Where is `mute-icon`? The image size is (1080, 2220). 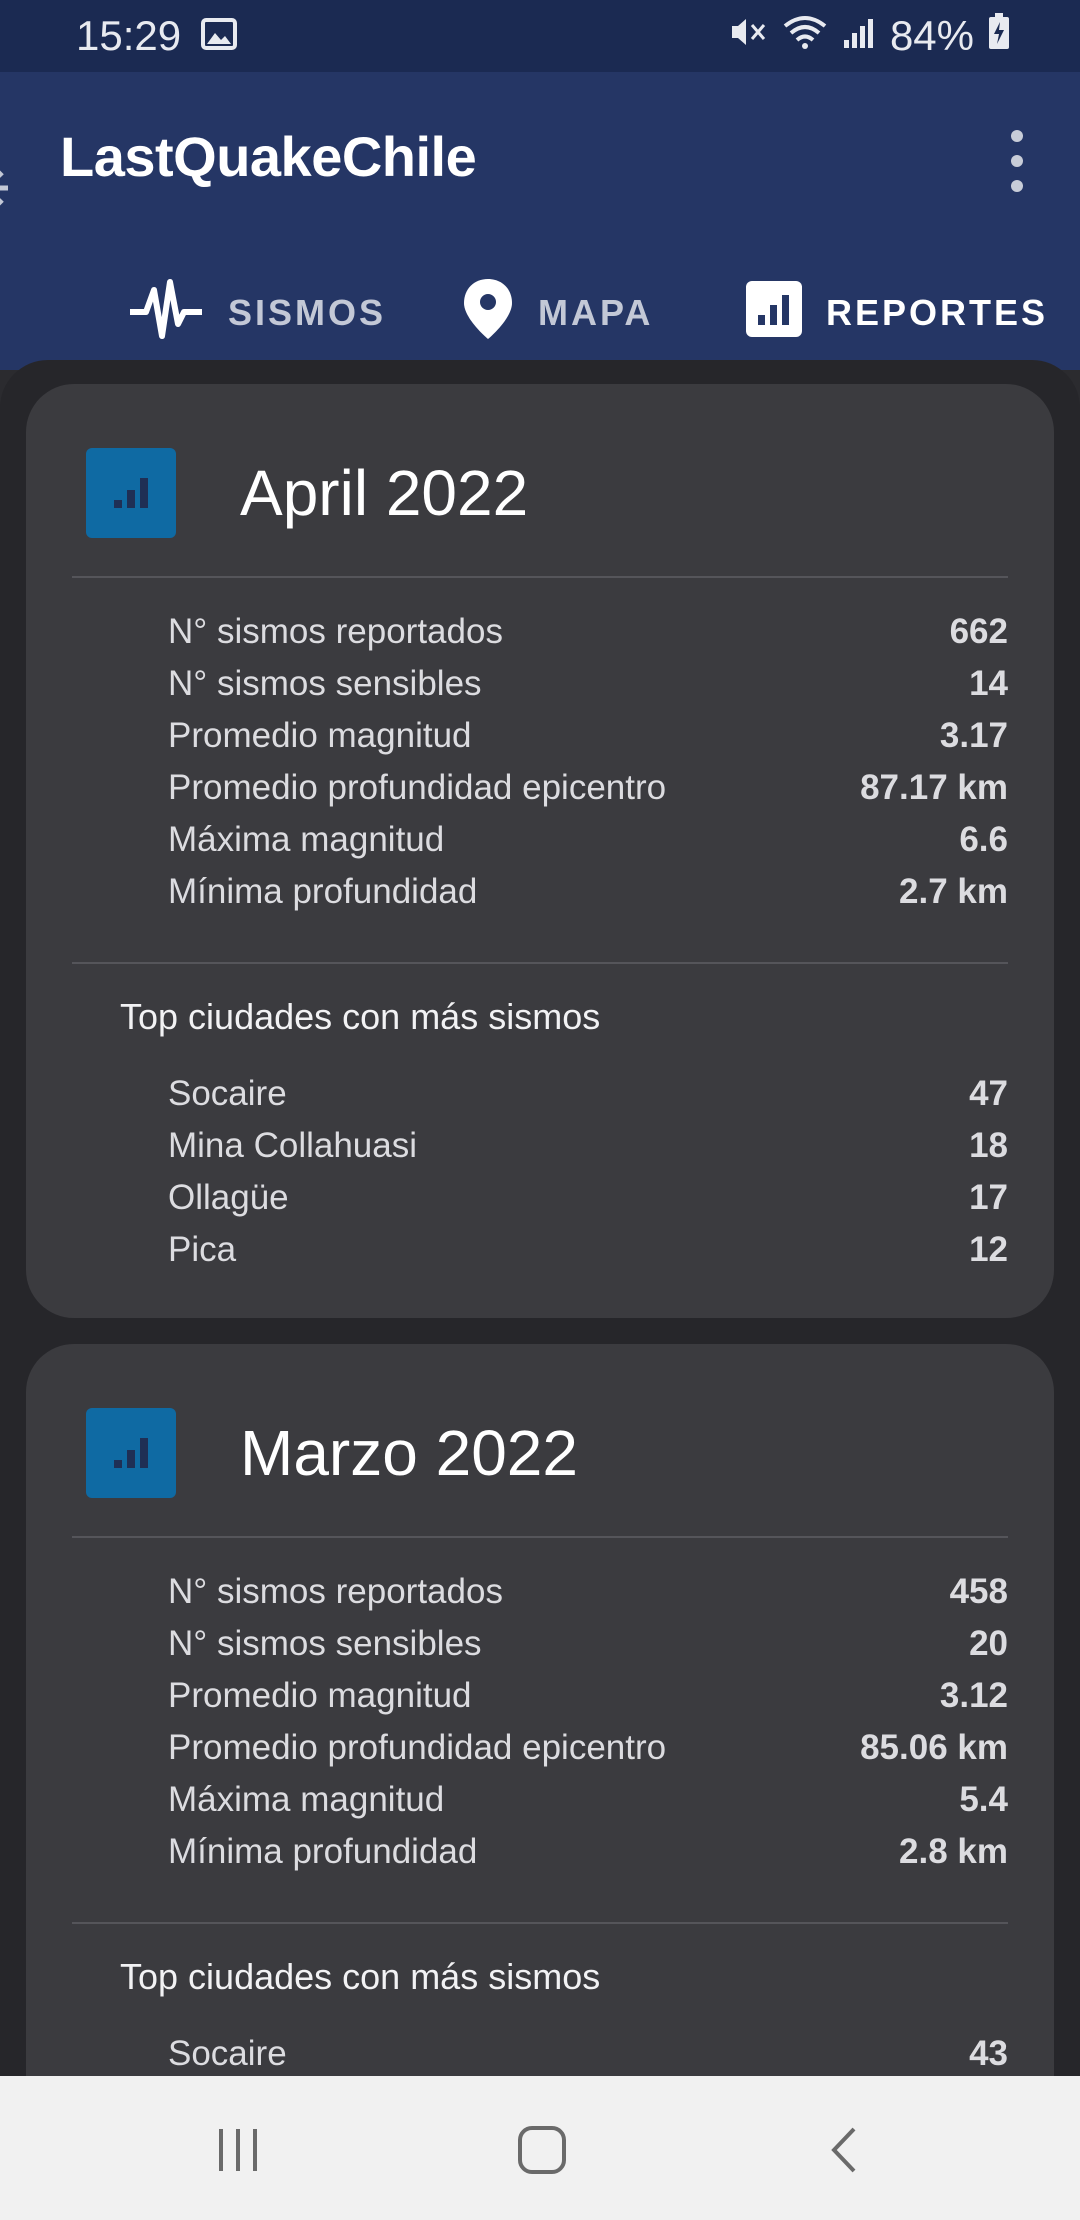 mute-icon is located at coordinates (748, 36).